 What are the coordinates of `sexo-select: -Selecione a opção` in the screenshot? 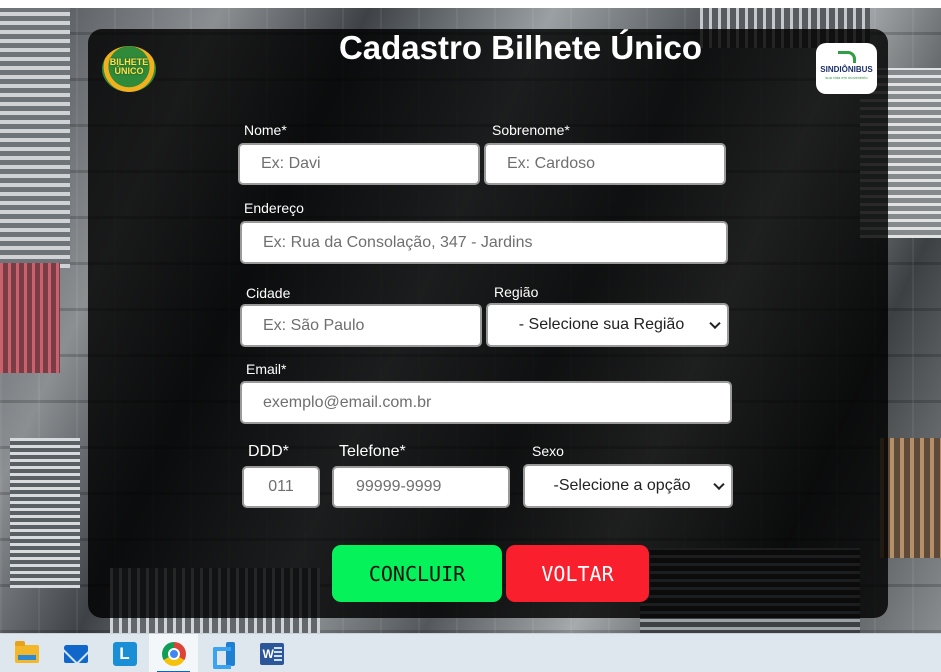 It's located at (628, 486).